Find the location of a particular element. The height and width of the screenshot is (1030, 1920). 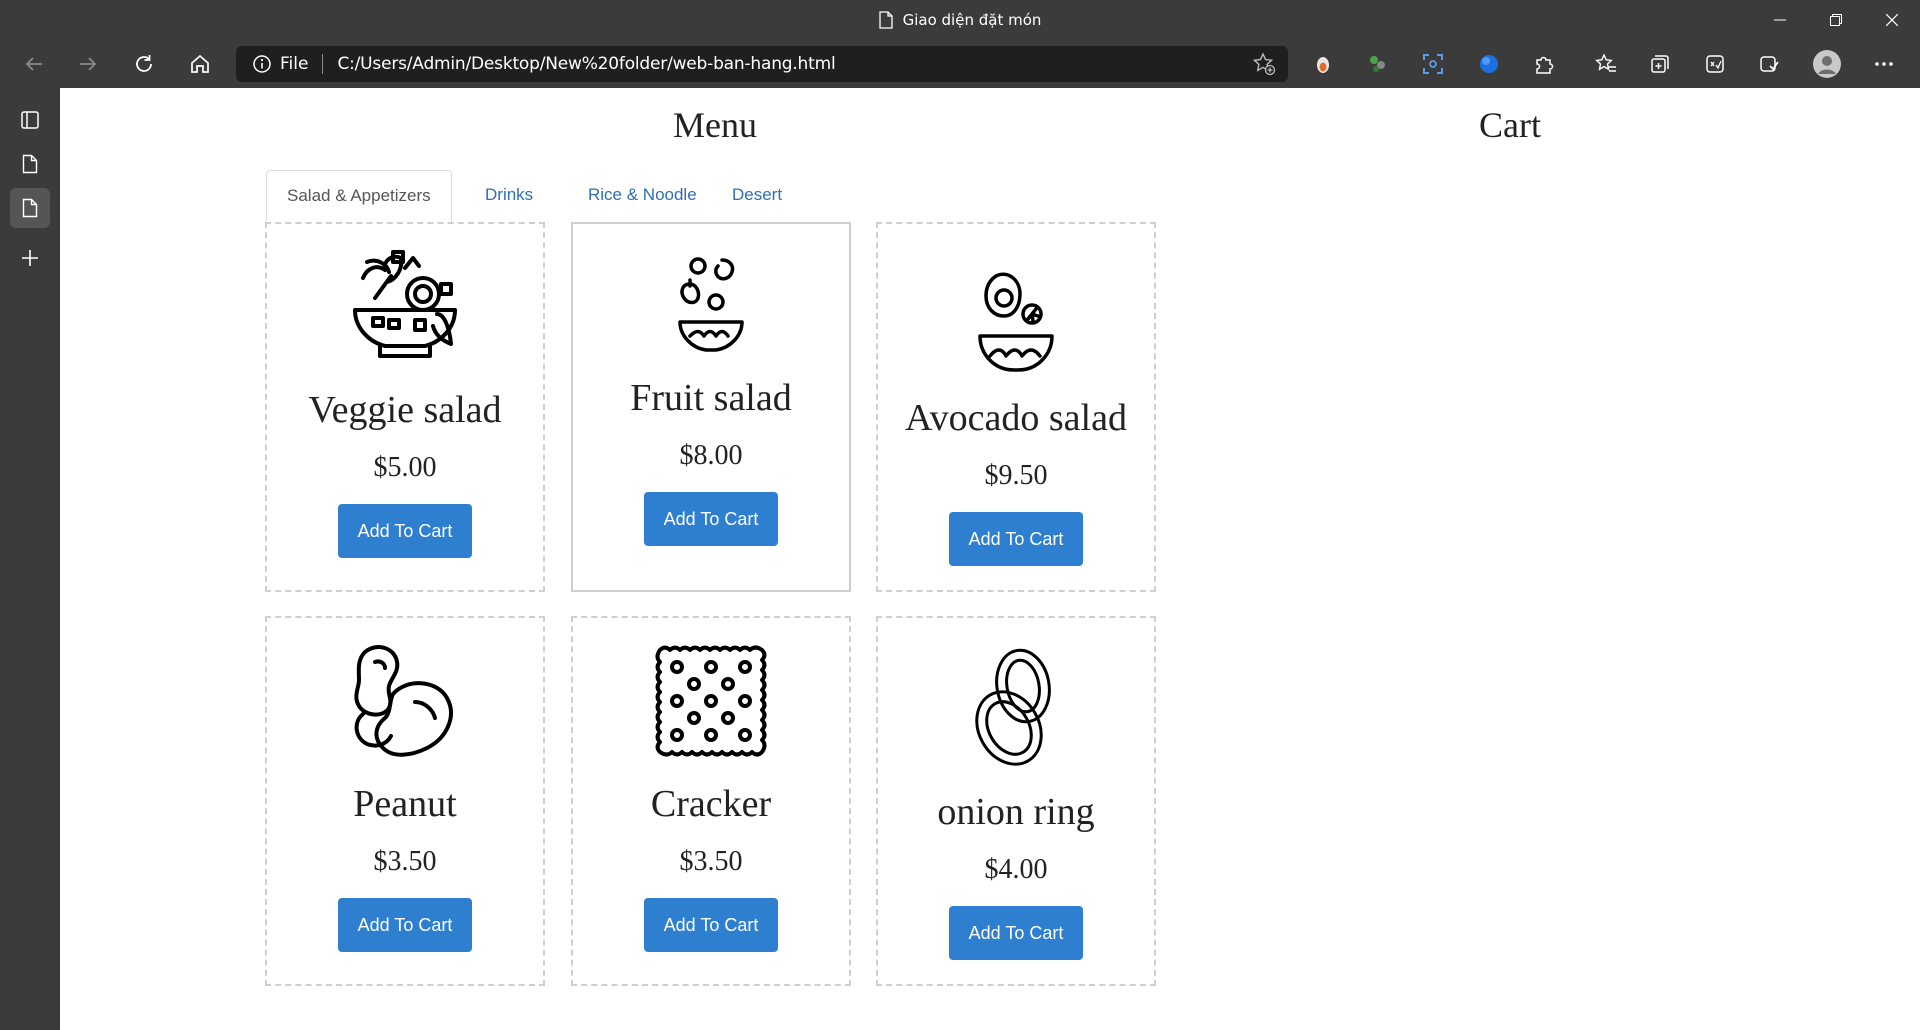

menu-item-card: Avocado salad $9.50 Add To Cart is located at coordinates (1016, 407).